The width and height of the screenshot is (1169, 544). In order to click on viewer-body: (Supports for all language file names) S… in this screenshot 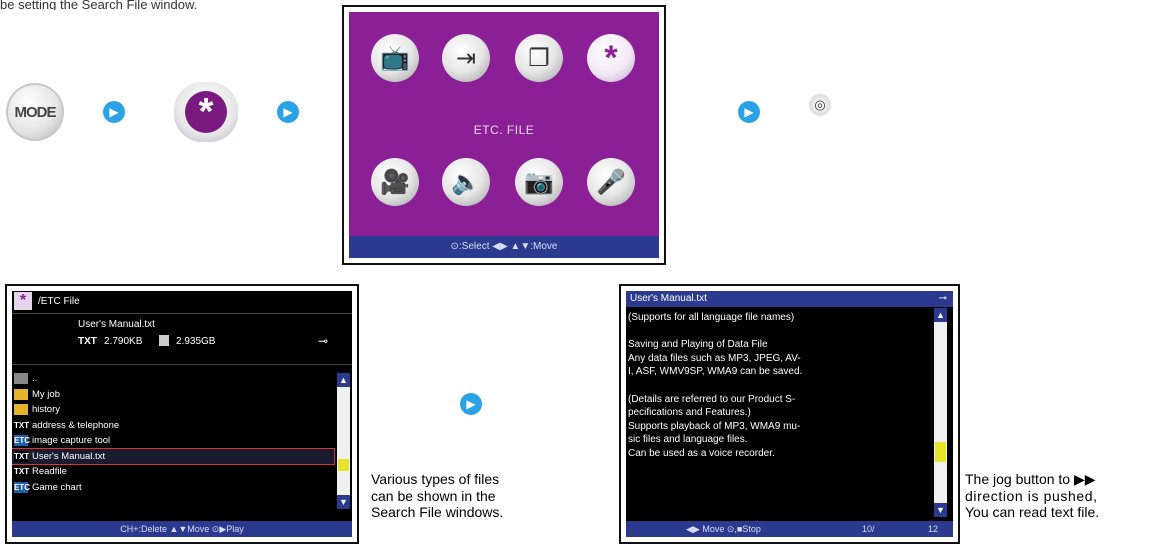, I will do `click(778, 386)`.